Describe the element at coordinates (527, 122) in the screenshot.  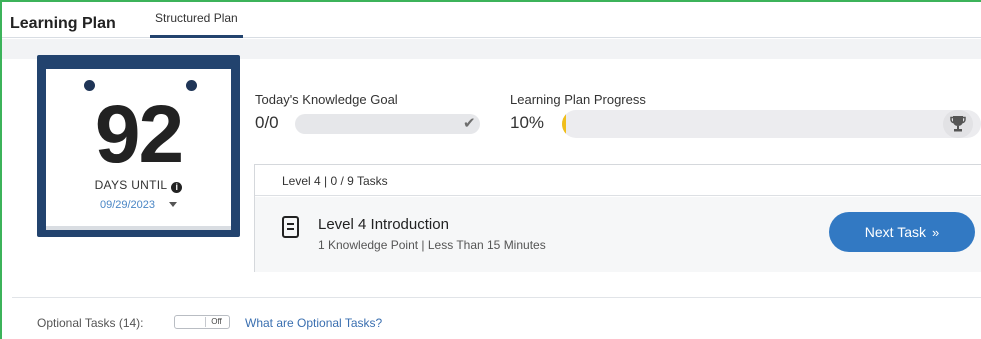
I see `plan-progress-value: 10%` at that location.